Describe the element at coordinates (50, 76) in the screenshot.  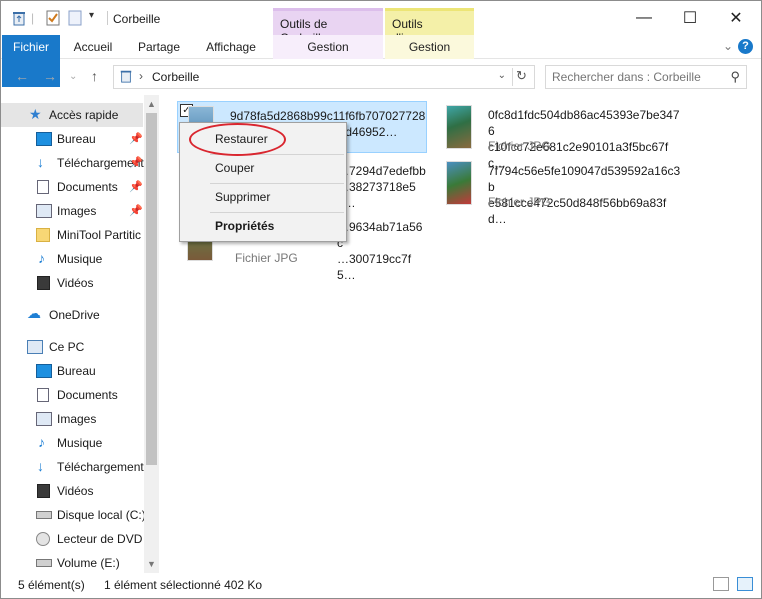
I see `forward-arrow-icon: →` at that location.